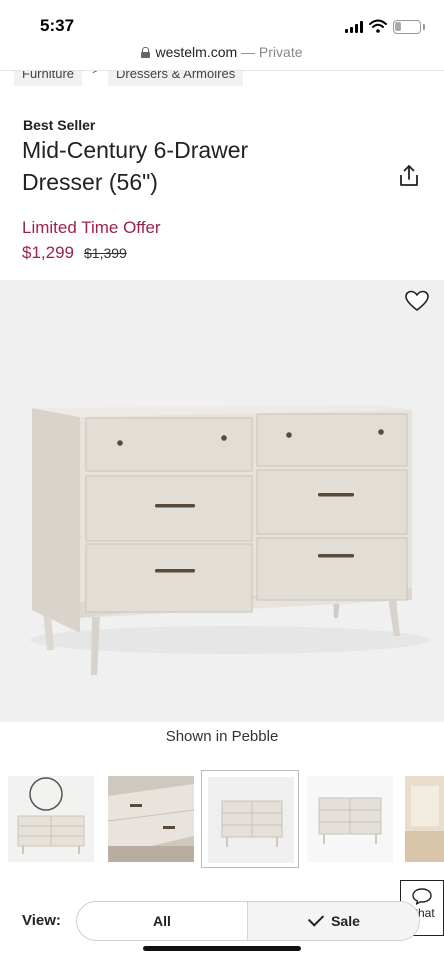  I want to click on battery-cap, so click(424, 27).